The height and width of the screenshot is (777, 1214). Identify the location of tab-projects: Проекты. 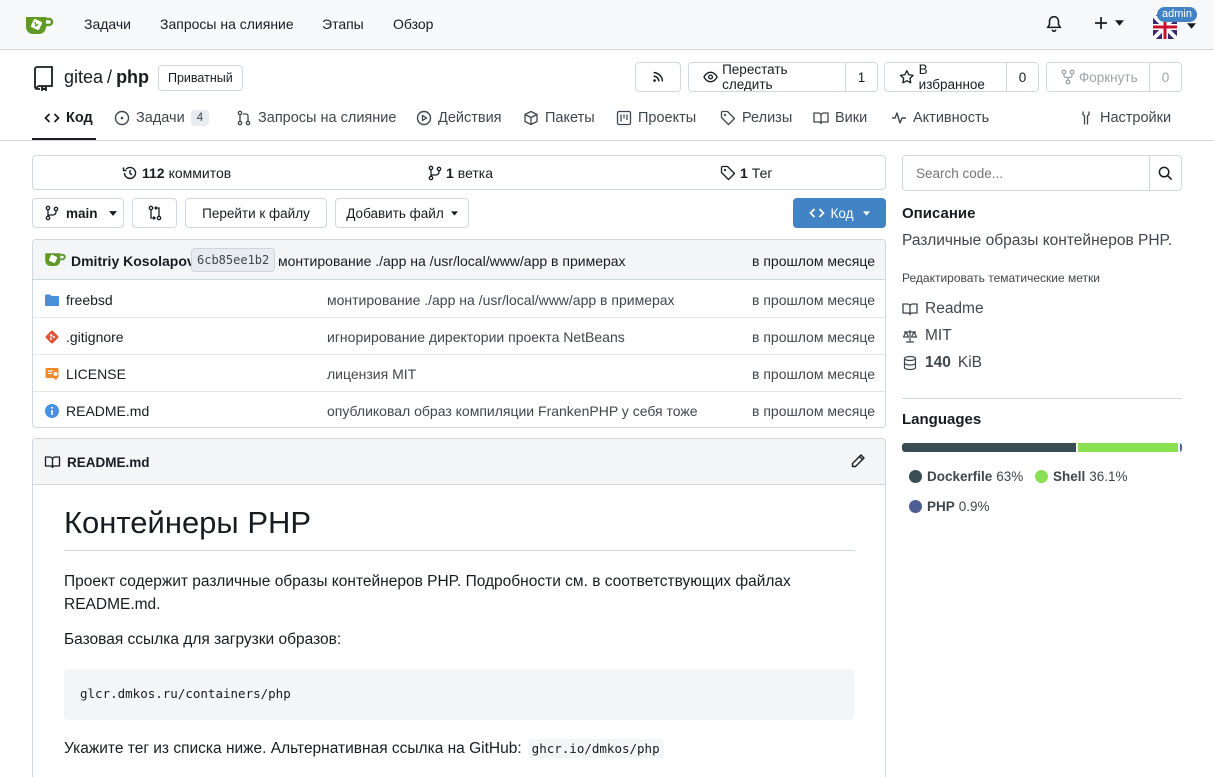
(656, 118).